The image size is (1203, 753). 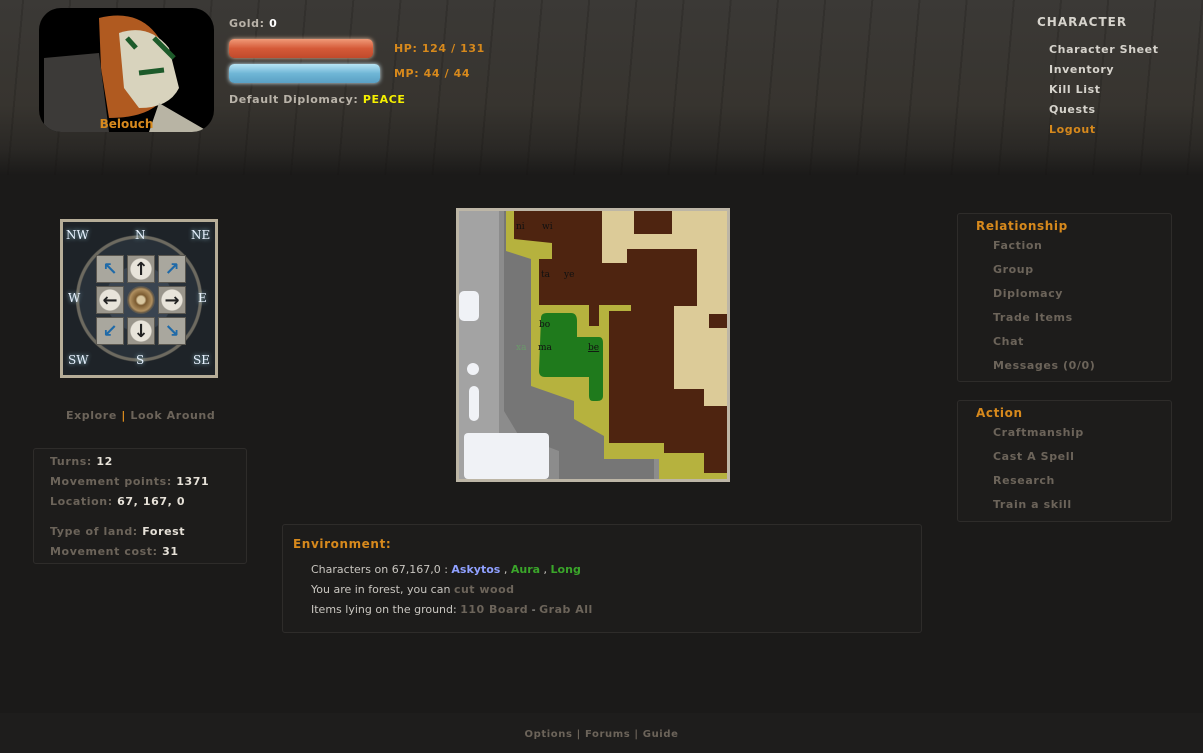 I want to click on compass-label-e: E, so click(x=202, y=298).